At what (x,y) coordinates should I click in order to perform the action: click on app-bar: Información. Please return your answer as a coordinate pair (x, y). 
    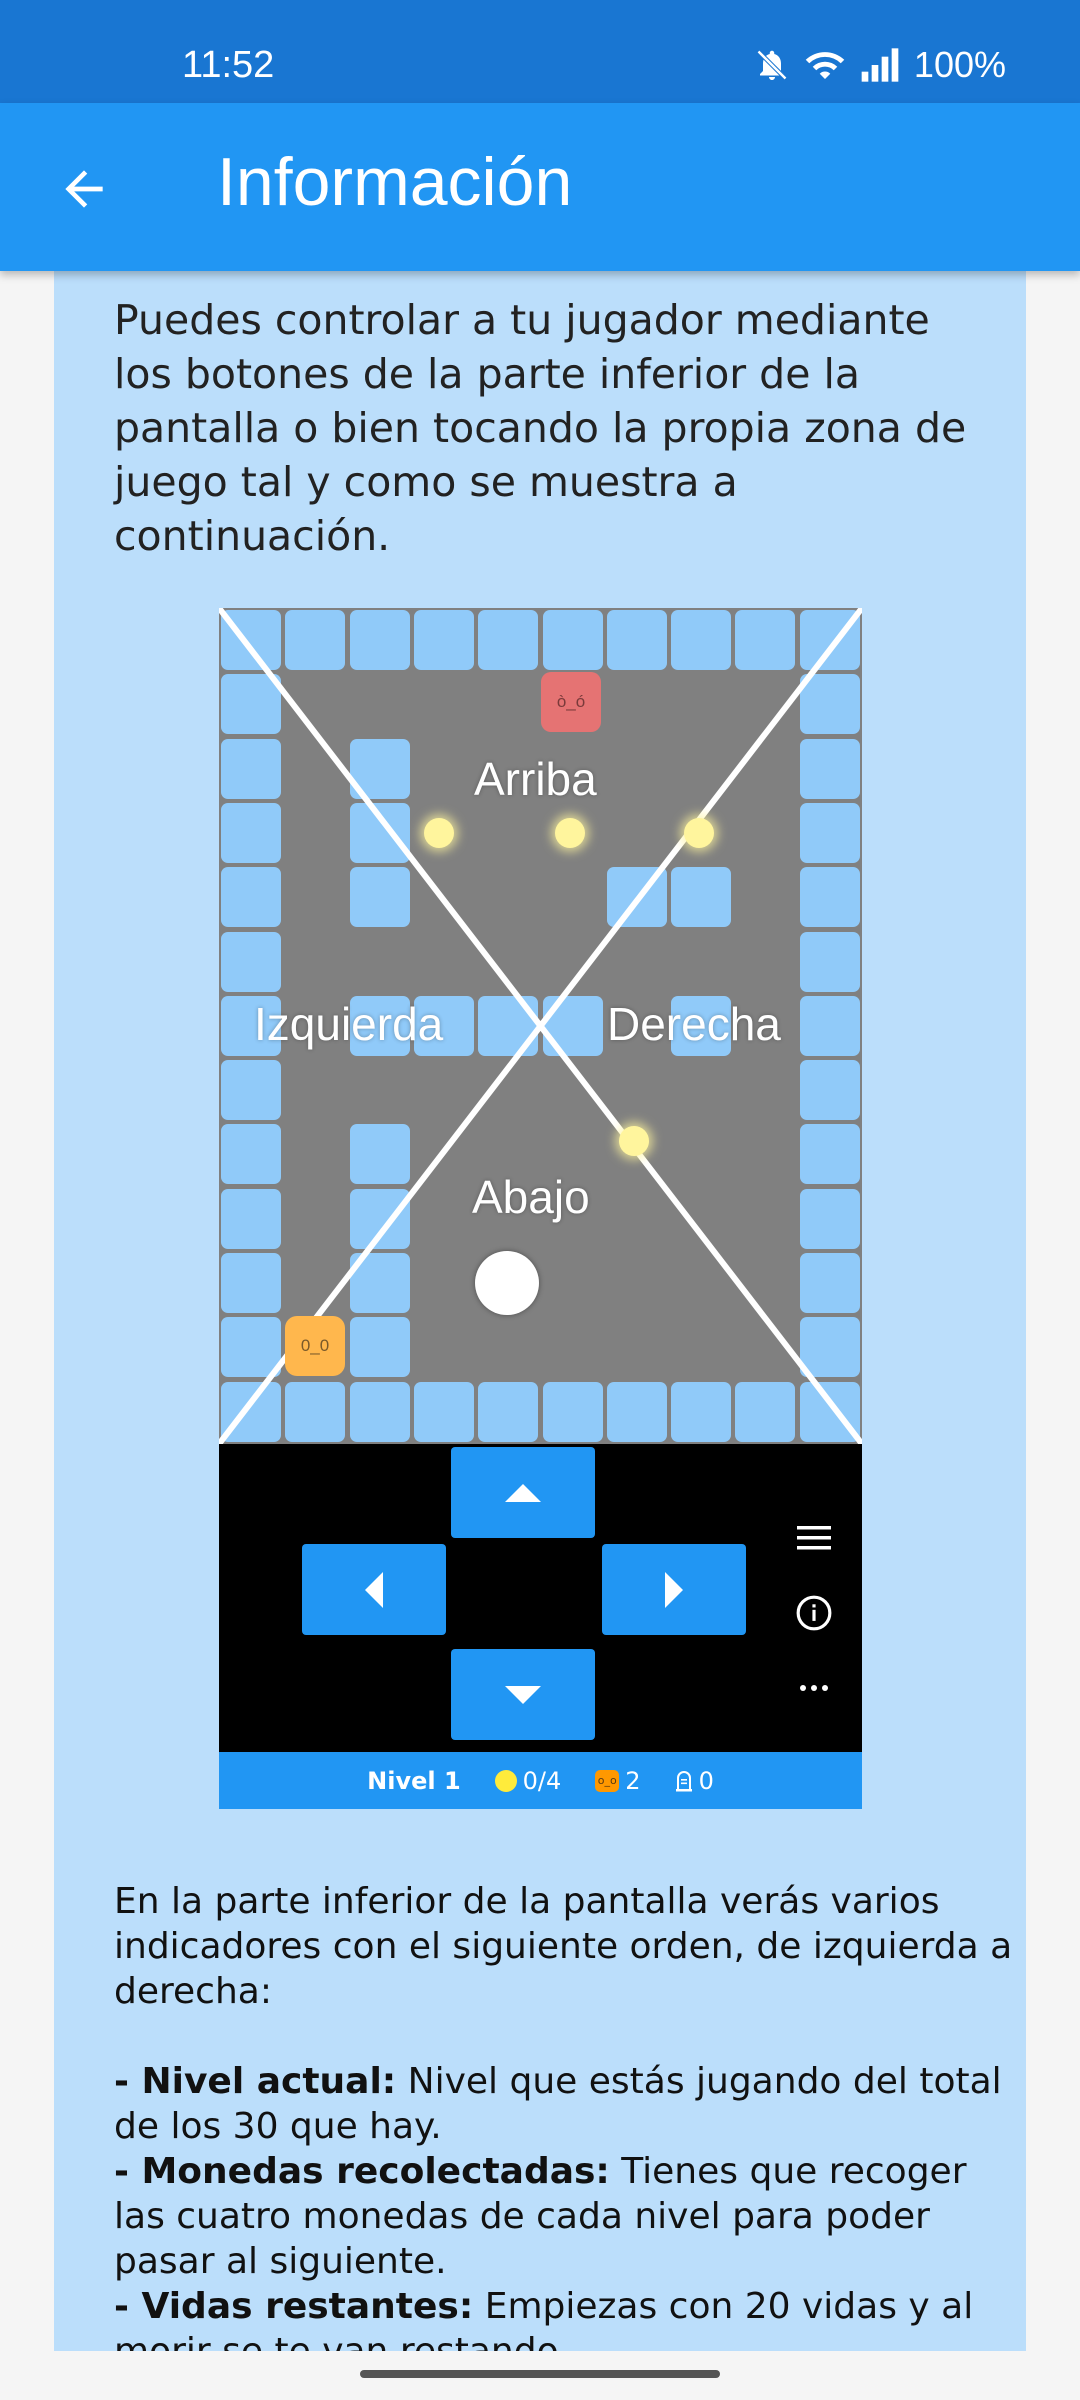
    Looking at the image, I should click on (540, 187).